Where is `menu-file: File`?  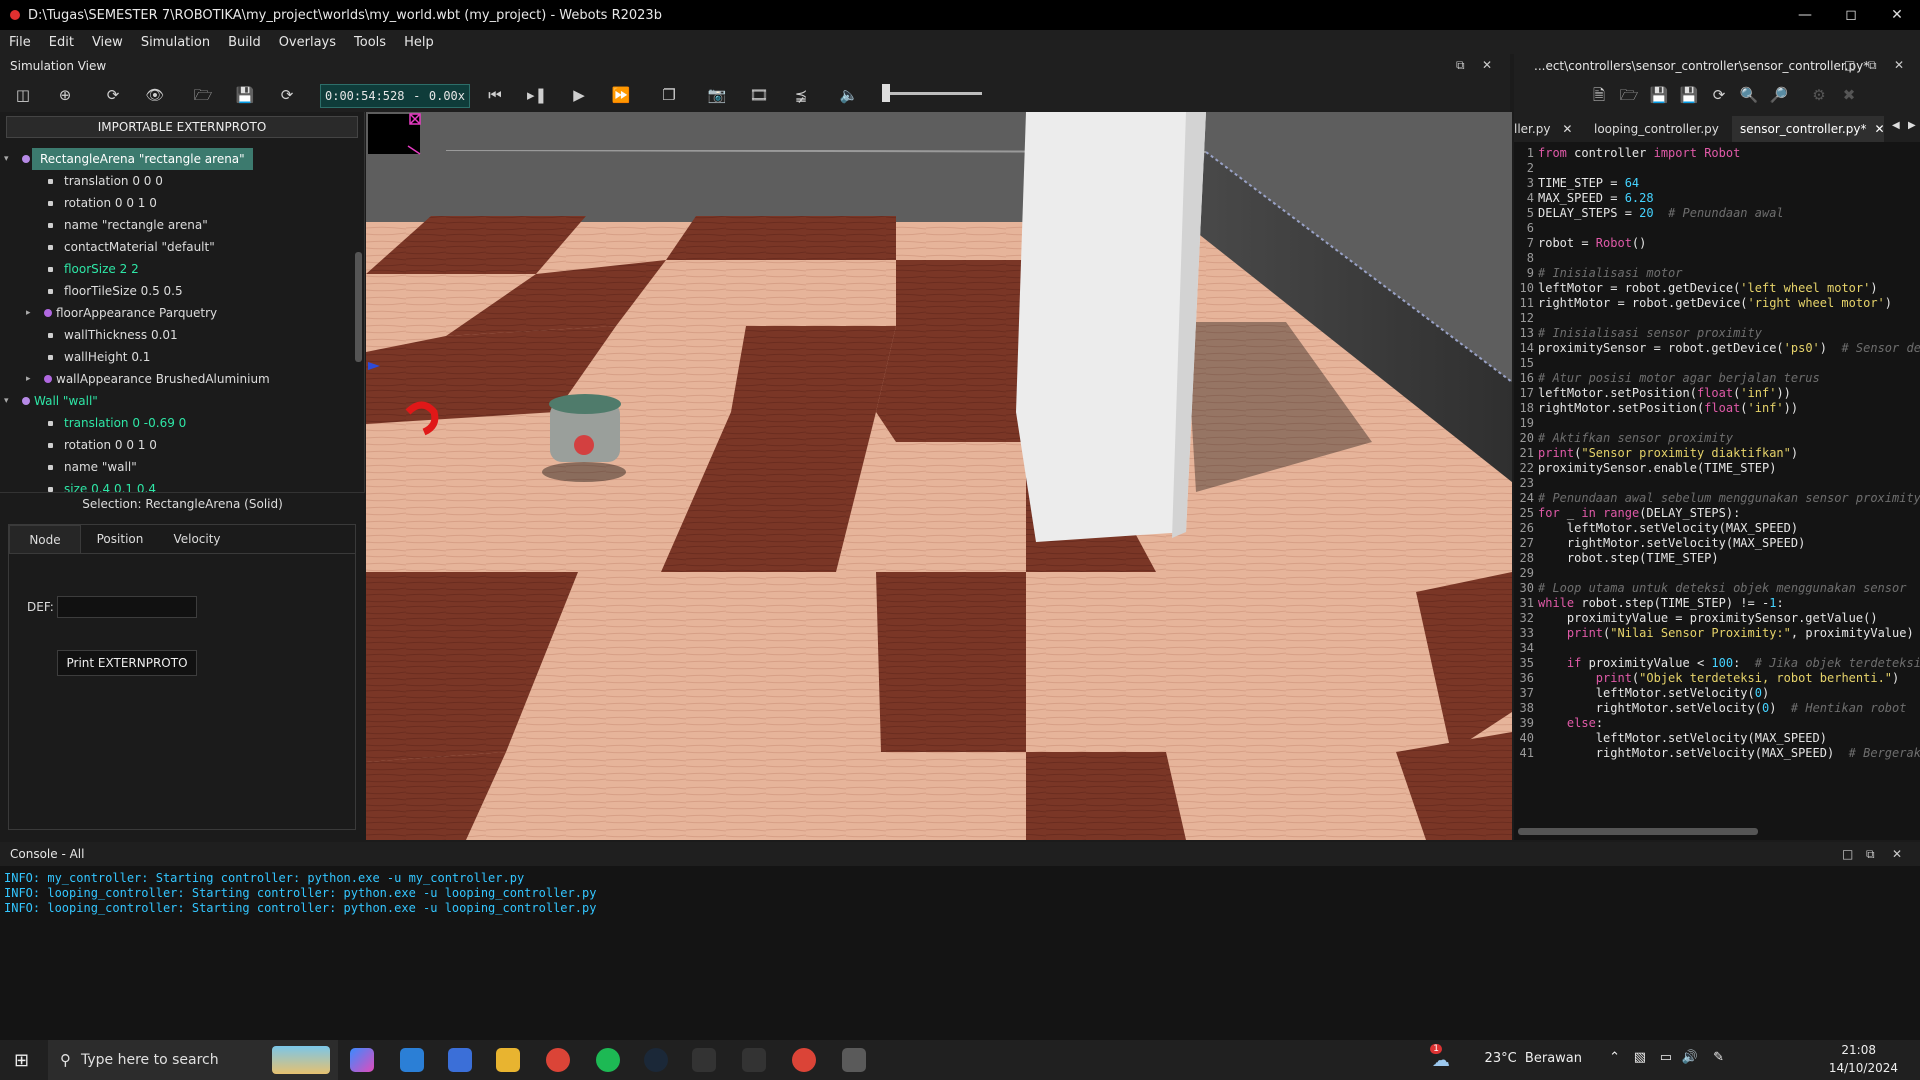
menu-file: File is located at coordinates (20, 42).